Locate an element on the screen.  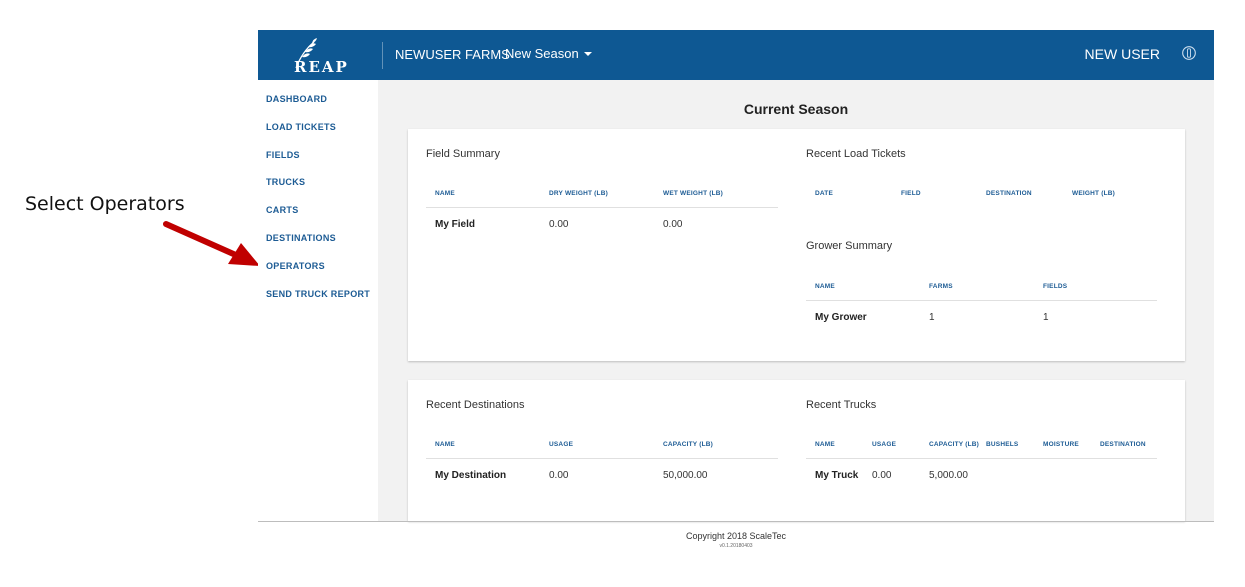
farms-count-cell: 1 is located at coordinates (932, 317).